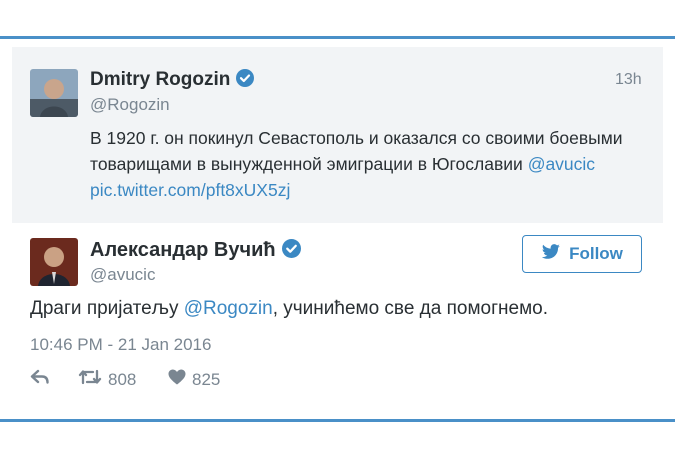 The width and height of the screenshot is (675, 450). I want to click on reply-button, so click(40, 379).